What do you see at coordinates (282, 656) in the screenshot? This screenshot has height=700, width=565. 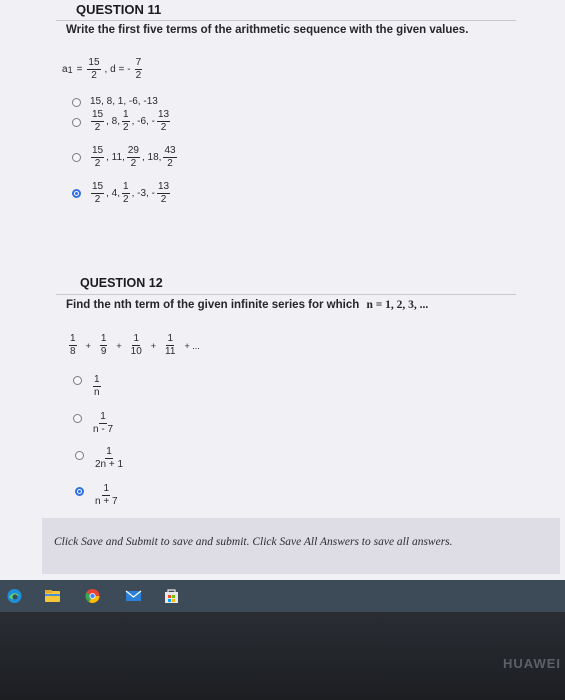 I see `laptop-bezel: HUAWEI` at bounding box center [282, 656].